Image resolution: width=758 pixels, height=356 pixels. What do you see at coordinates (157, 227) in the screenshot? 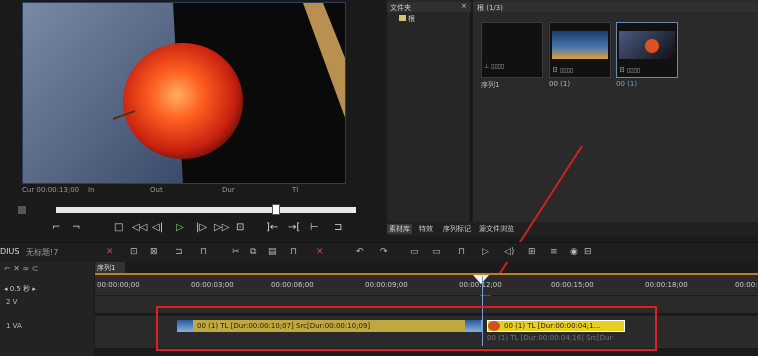
I see `step-back-button: ◁|` at bounding box center [157, 227].